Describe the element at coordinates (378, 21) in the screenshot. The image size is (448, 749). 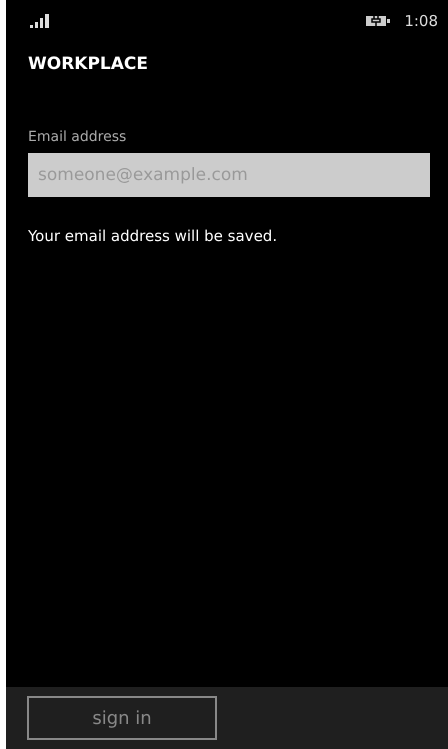
I see `battery-charging-icon` at that location.